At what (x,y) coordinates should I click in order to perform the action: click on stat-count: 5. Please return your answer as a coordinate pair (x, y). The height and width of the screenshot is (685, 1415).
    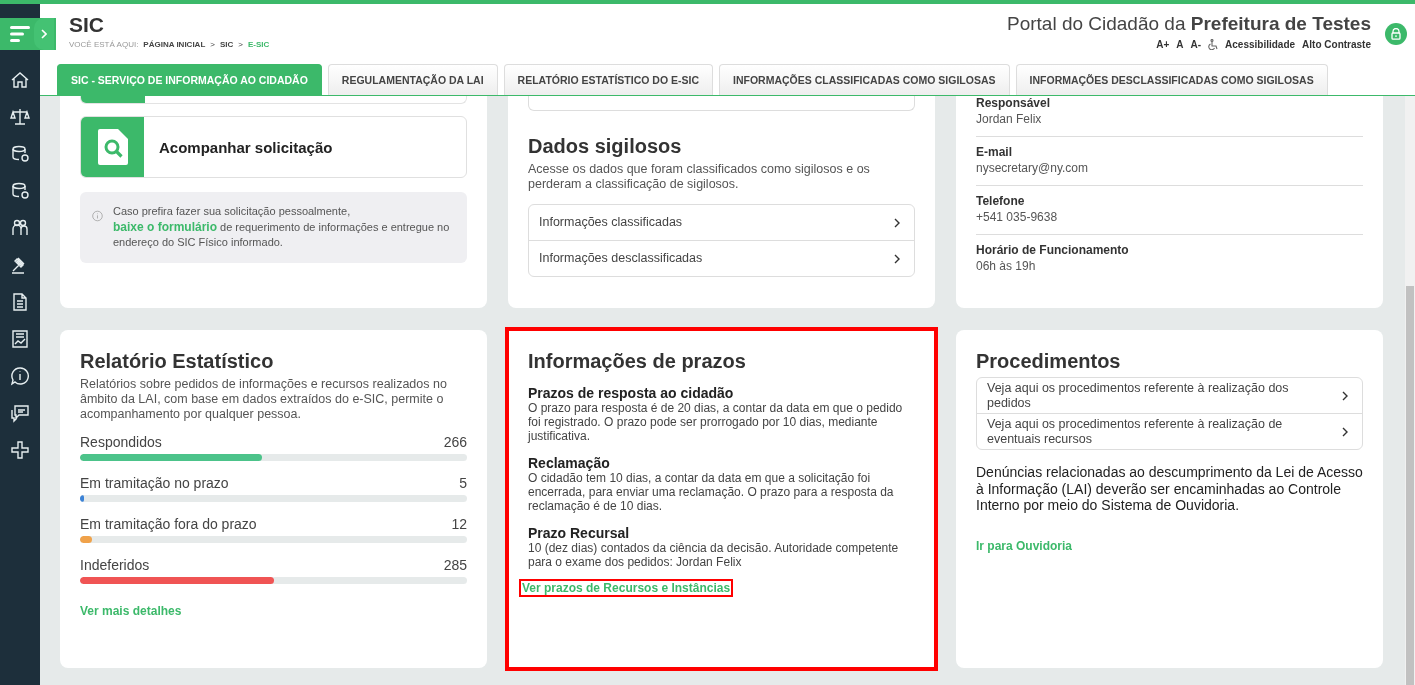
    Looking at the image, I should click on (463, 483).